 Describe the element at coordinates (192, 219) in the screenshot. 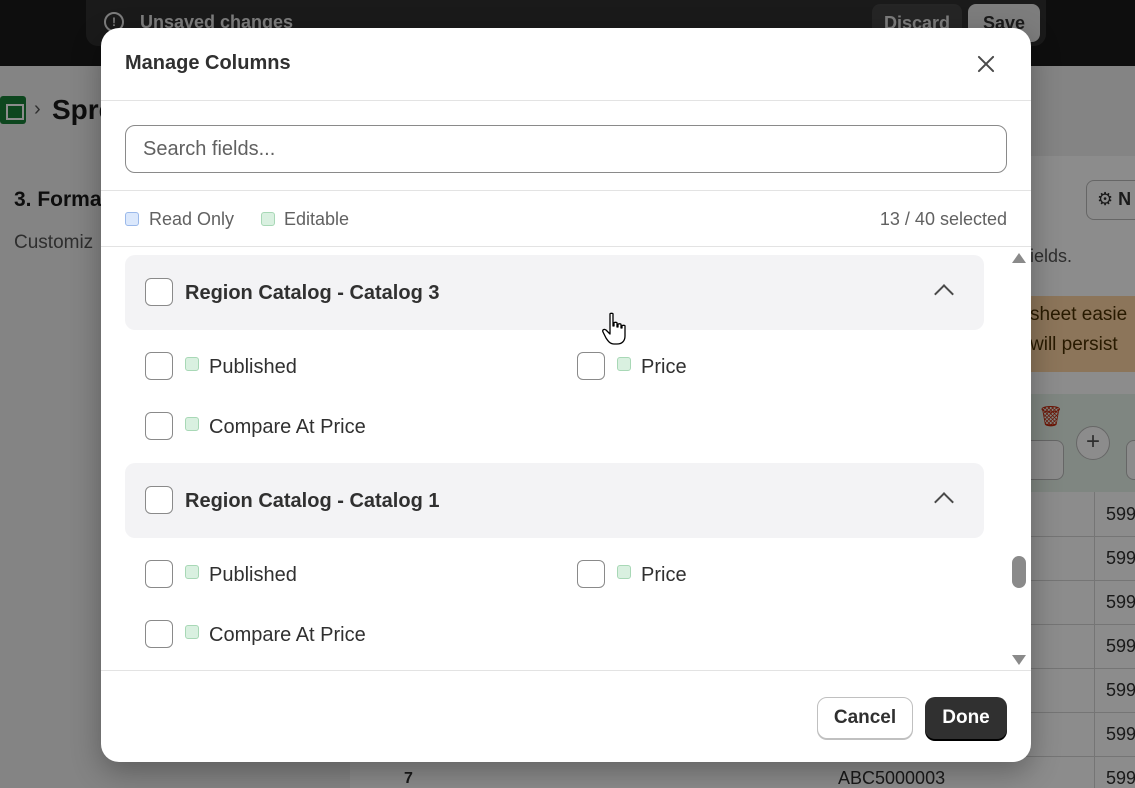

I see `read-only-label: Read Only` at that location.